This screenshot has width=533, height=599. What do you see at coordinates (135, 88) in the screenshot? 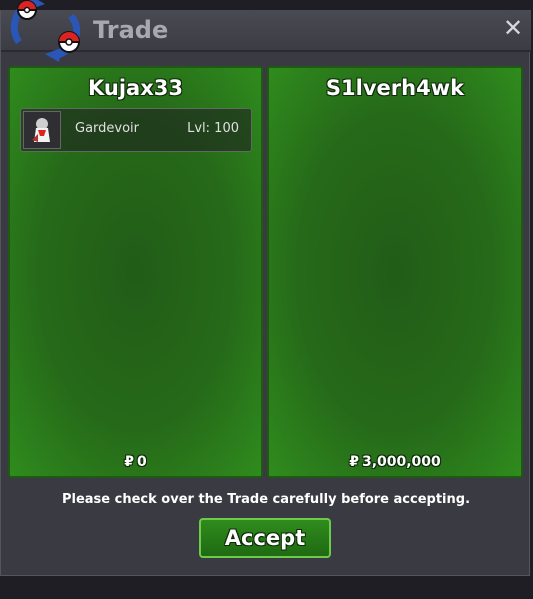
I see `left-trainer-name: Kujax33` at bounding box center [135, 88].